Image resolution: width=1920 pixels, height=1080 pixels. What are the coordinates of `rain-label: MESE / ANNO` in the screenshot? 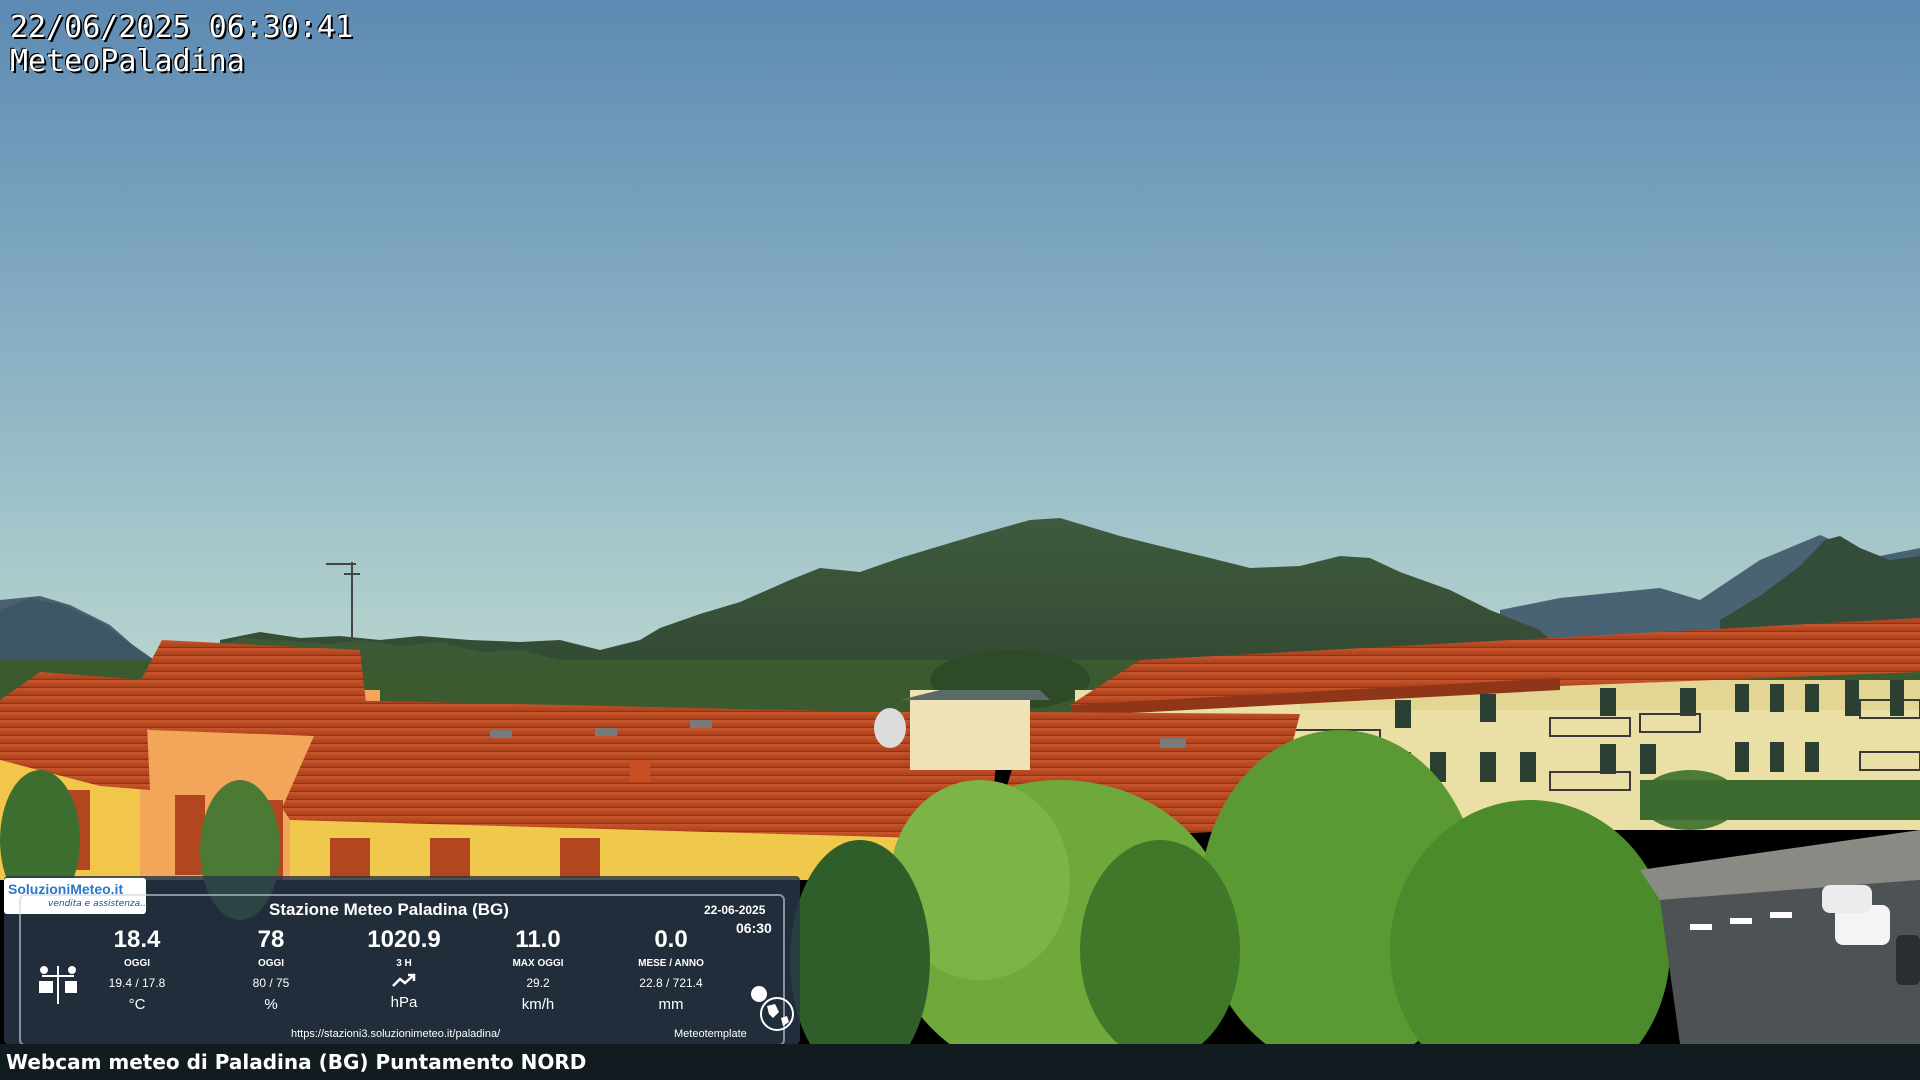 It's located at (671, 963).